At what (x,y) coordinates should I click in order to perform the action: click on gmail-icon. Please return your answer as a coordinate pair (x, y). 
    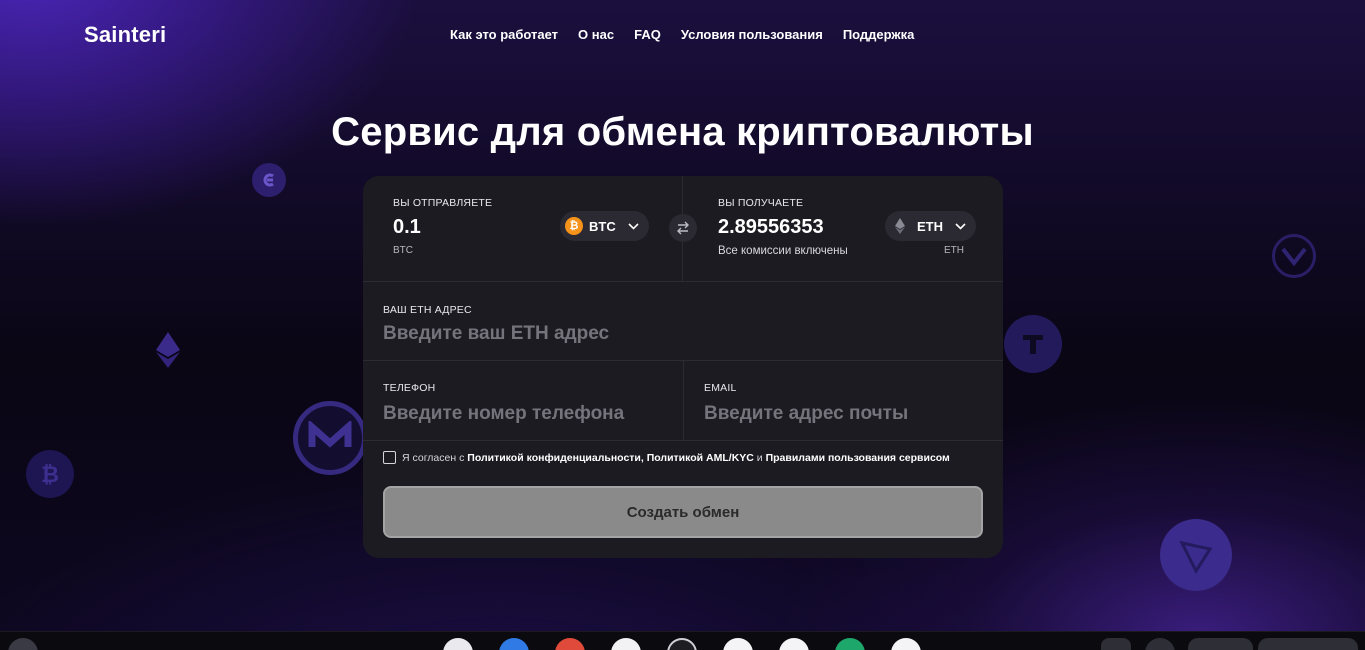
    Looking at the image, I should click on (738, 644).